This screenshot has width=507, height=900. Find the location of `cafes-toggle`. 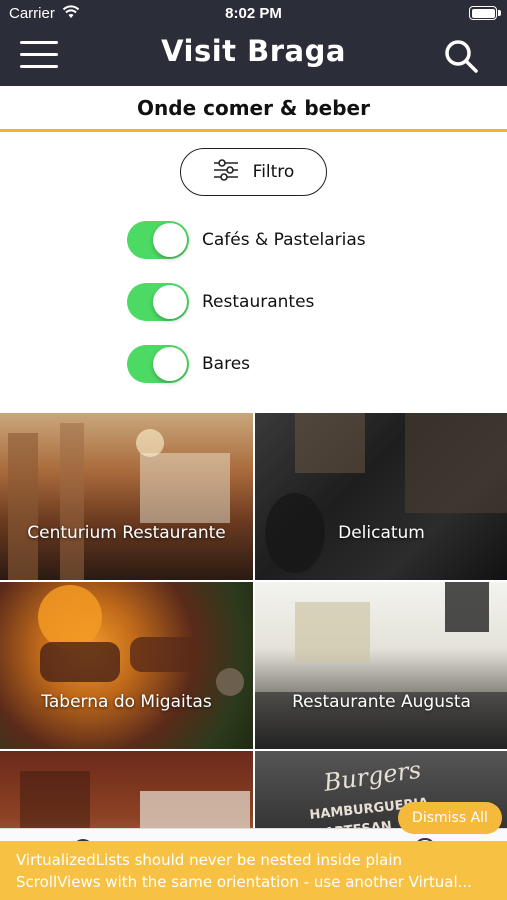

cafes-toggle is located at coordinates (158, 240).